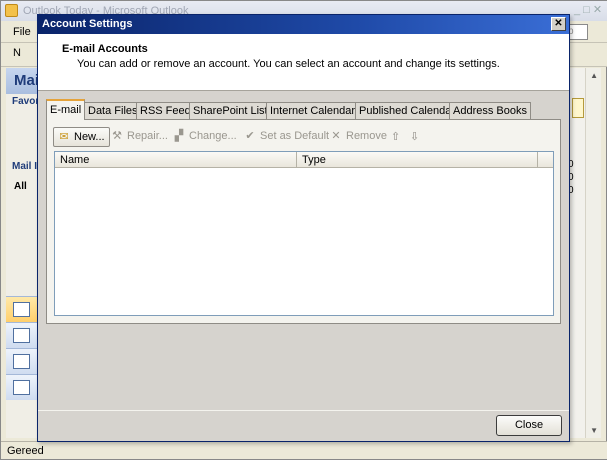 The width and height of the screenshot is (607, 460). I want to click on column-header-name: Name, so click(176, 160).